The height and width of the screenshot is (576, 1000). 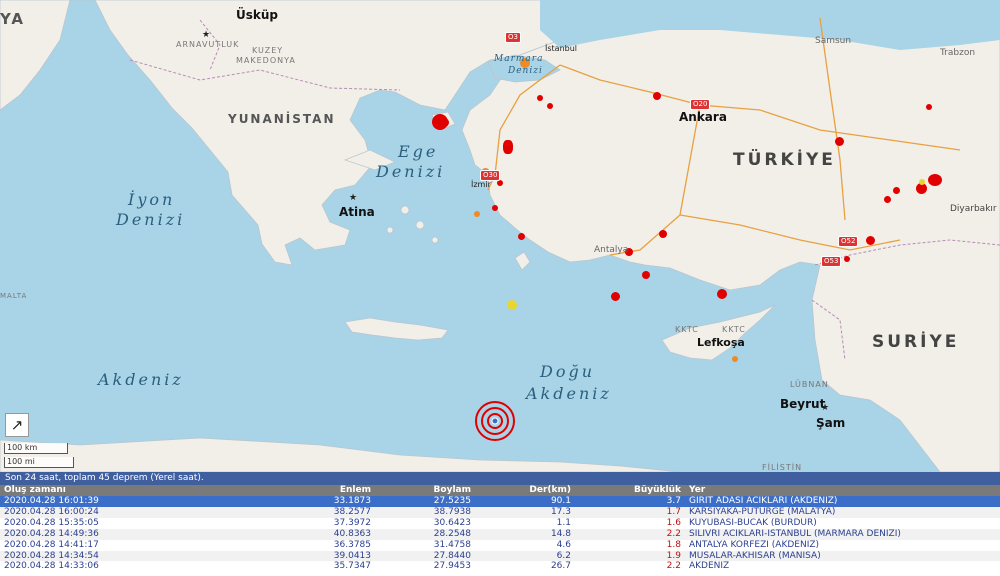 What do you see at coordinates (425, 490) in the screenshot?
I see `column-header-lon: Boylam` at bounding box center [425, 490].